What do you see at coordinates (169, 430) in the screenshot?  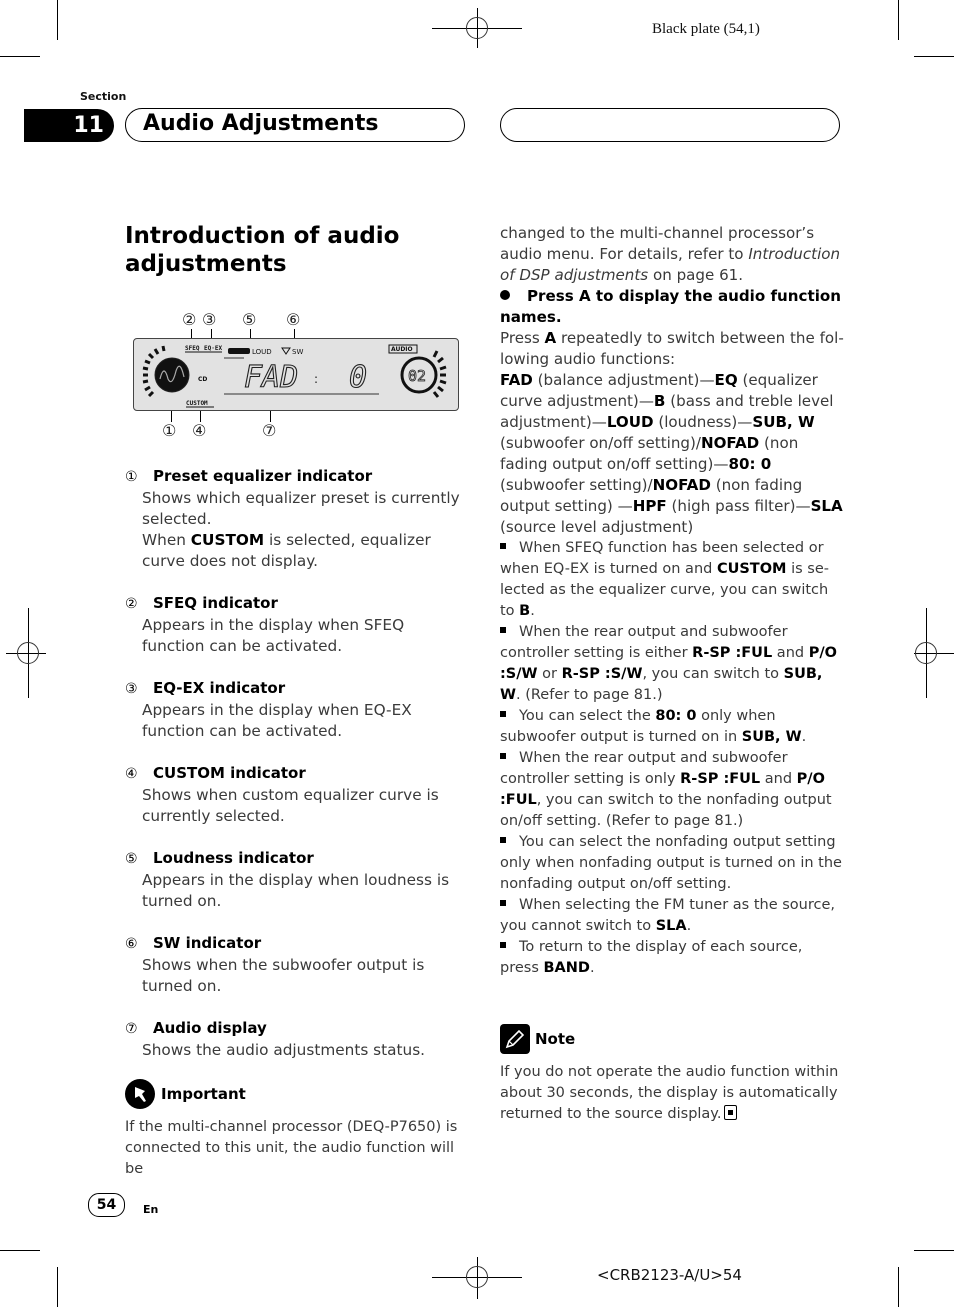 I see `callout-1: ①` at bounding box center [169, 430].